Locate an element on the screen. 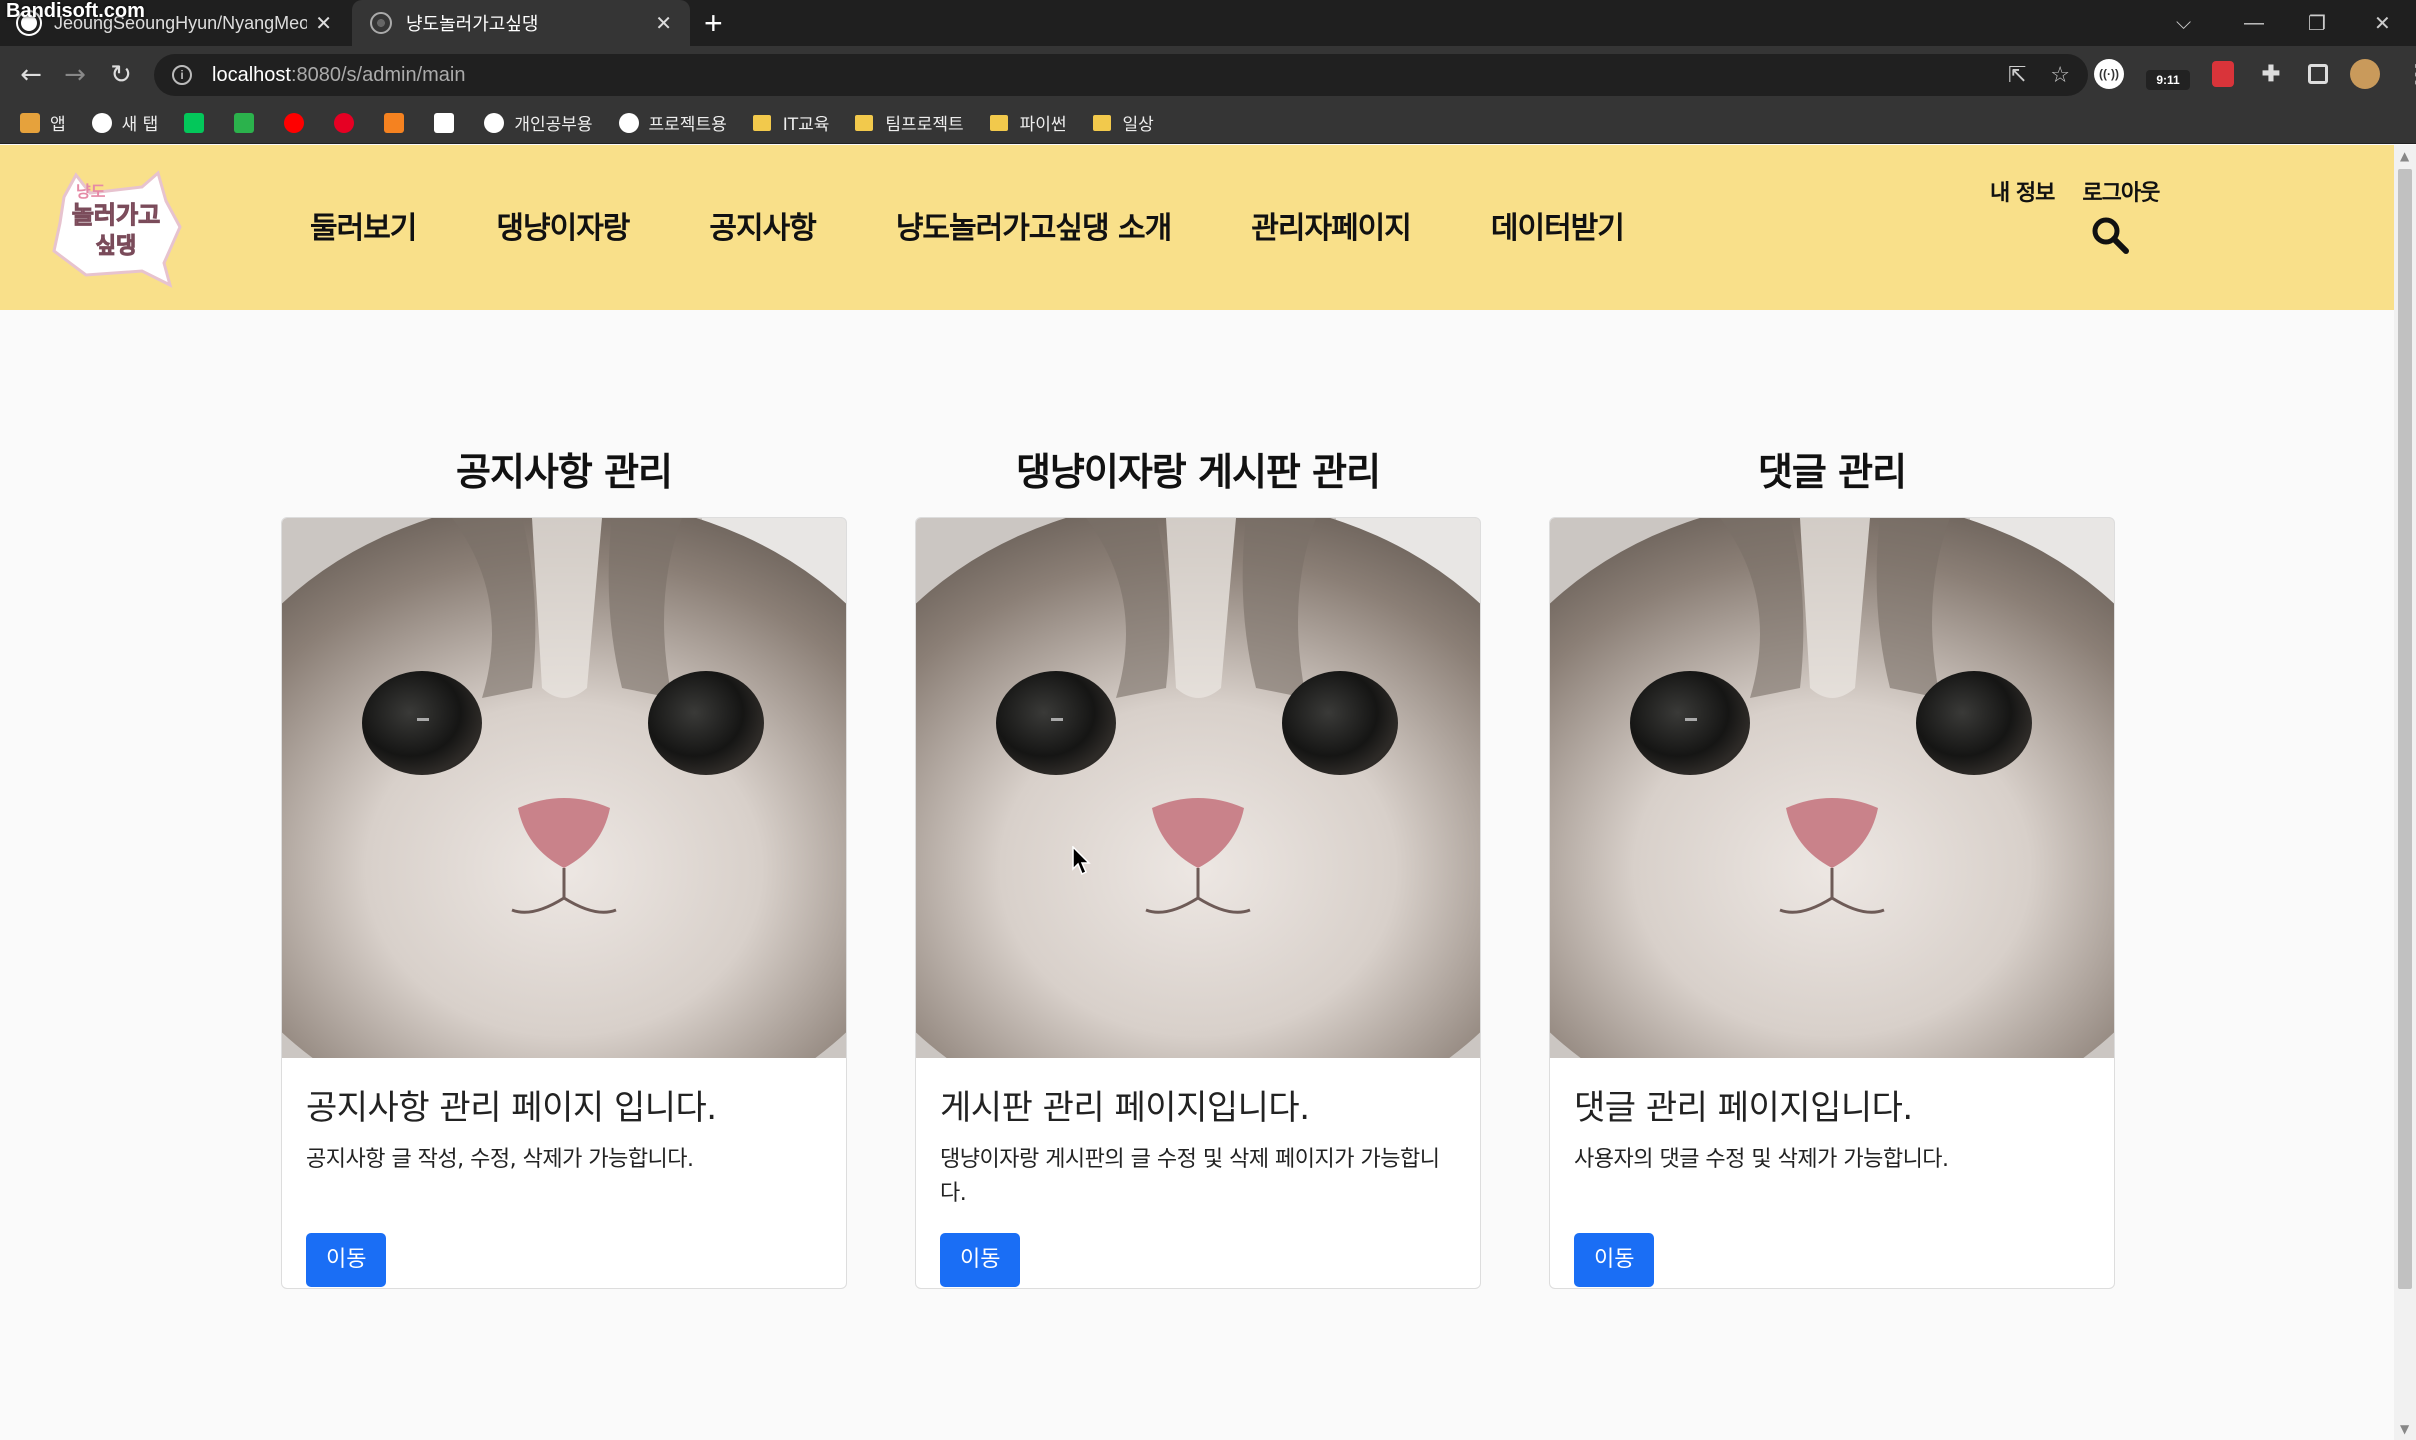 The image size is (2416, 1440). admin-card-column: 공지사항 관리 공지사항 관리 페이지 입니다.공지사항 글 작성, 수정, is located at coordinates (564, 867).